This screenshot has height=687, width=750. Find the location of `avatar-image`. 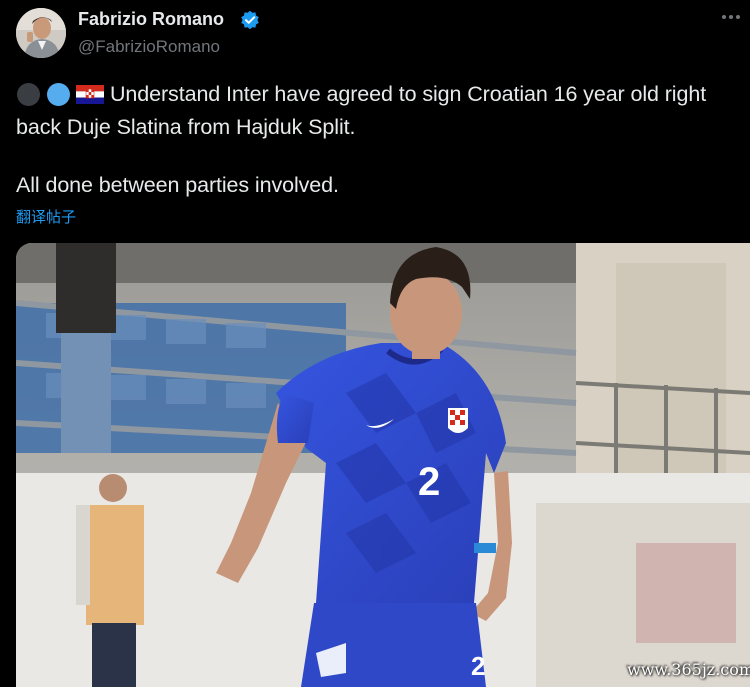

avatar-image is located at coordinates (41, 33).